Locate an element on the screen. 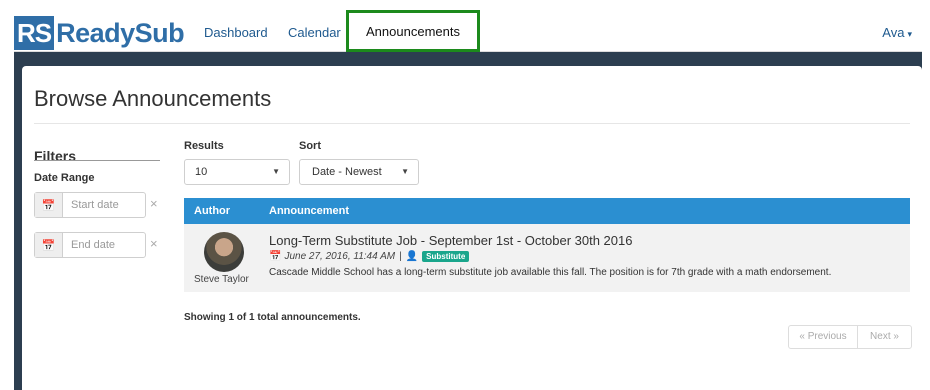  column-announcement: Announcement is located at coordinates (309, 211).